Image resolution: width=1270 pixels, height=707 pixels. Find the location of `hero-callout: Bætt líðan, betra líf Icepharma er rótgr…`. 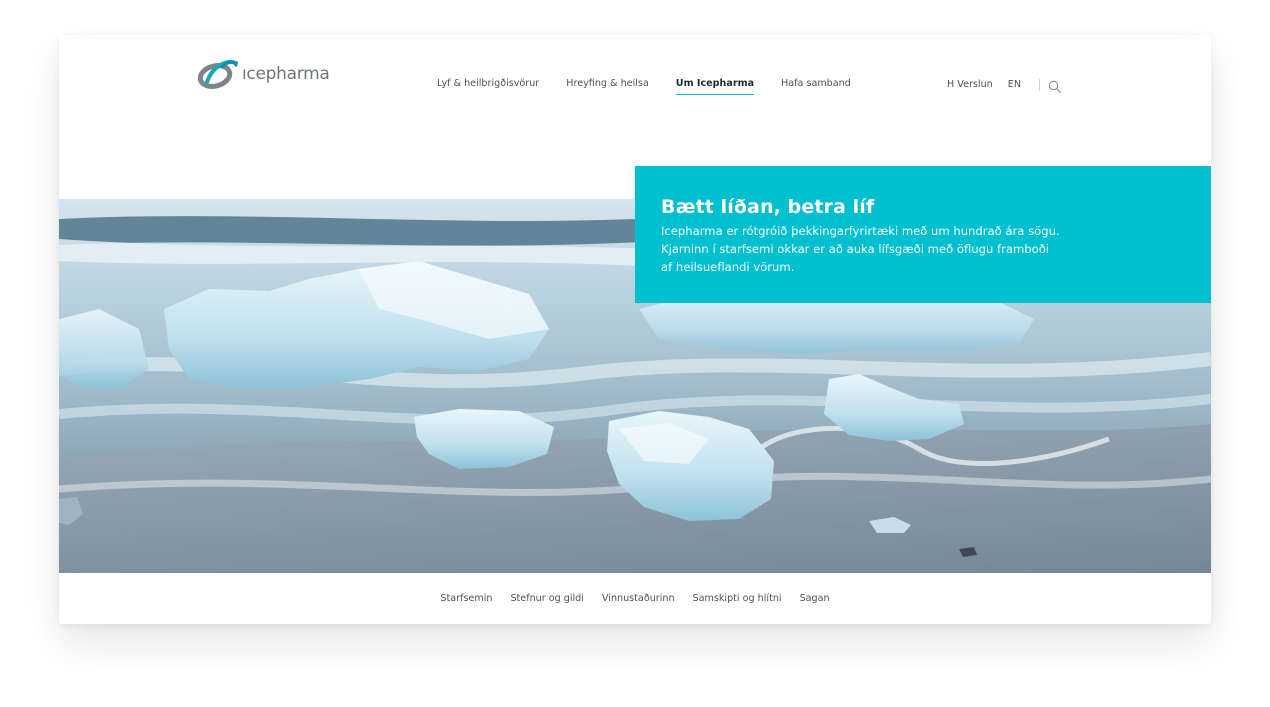

hero-callout: Bætt líðan, betra líf Icepharma er rótgr… is located at coordinates (923, 234).